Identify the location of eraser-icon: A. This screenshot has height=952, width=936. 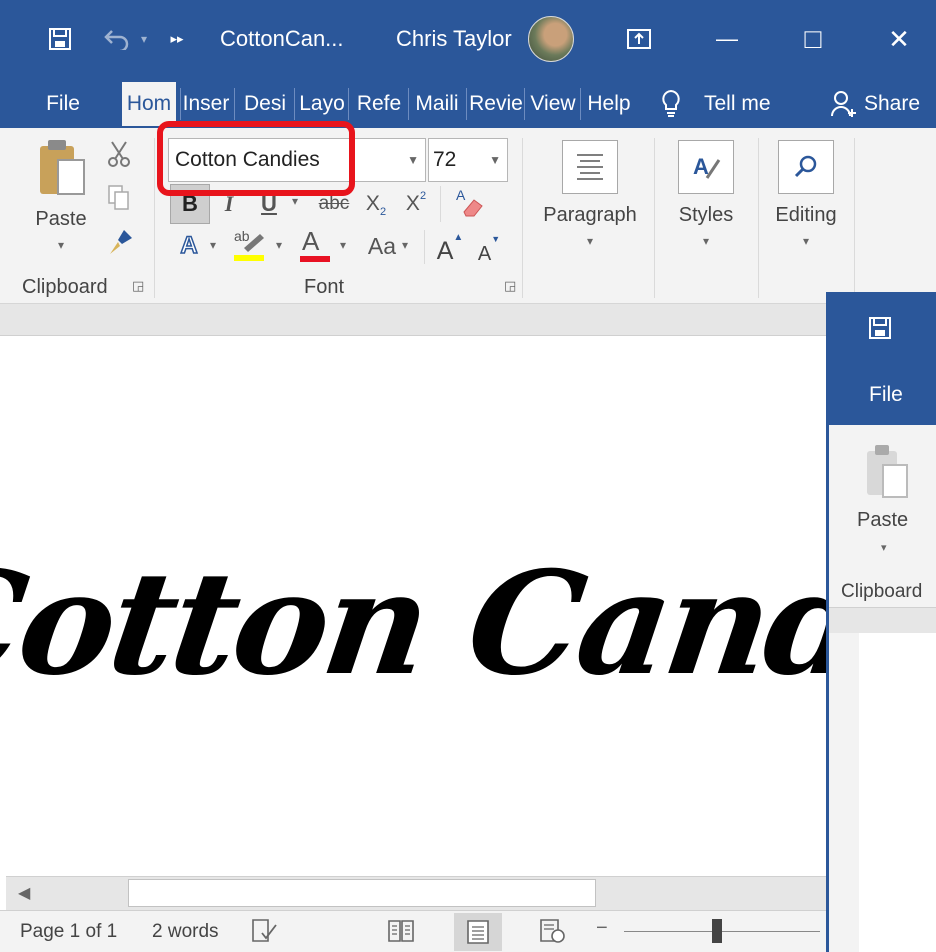
(469, 202).